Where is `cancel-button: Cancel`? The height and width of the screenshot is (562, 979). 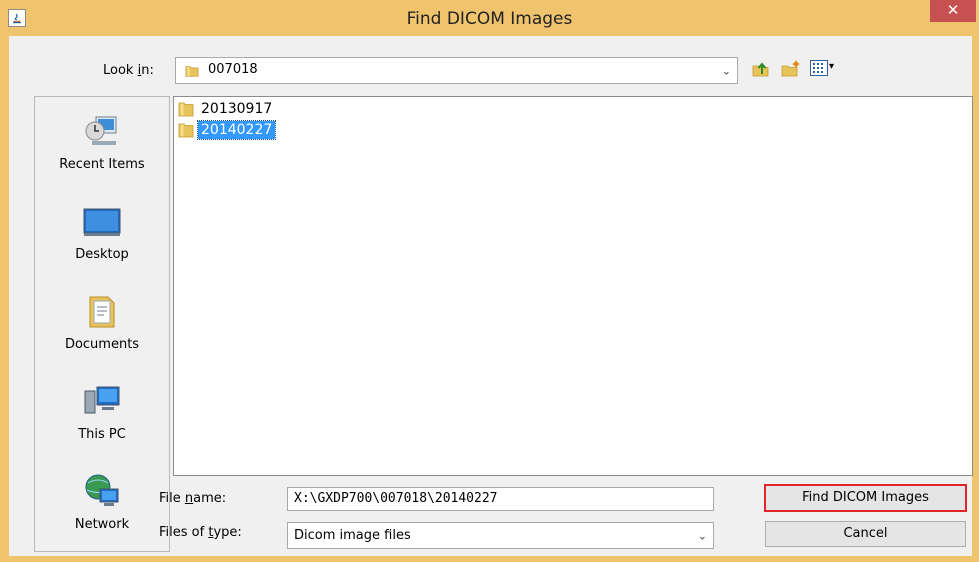
cancel-button: Cancel is located at coordinates (865, 534).